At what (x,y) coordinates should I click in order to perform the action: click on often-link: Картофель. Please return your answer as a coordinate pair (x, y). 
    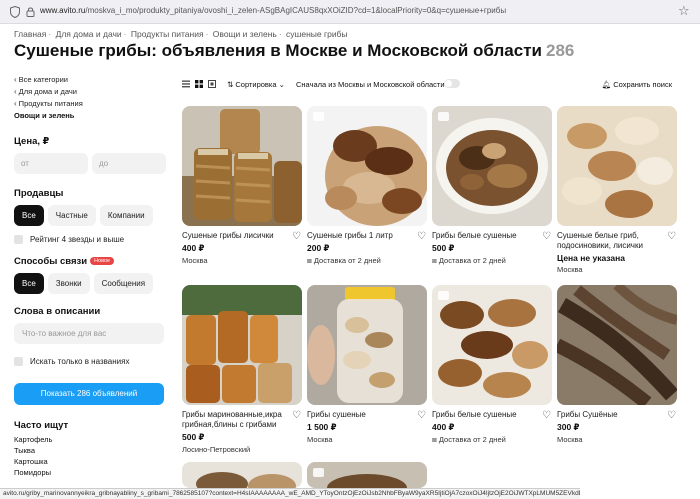
    Looking at the image, I should click on (90, 439).